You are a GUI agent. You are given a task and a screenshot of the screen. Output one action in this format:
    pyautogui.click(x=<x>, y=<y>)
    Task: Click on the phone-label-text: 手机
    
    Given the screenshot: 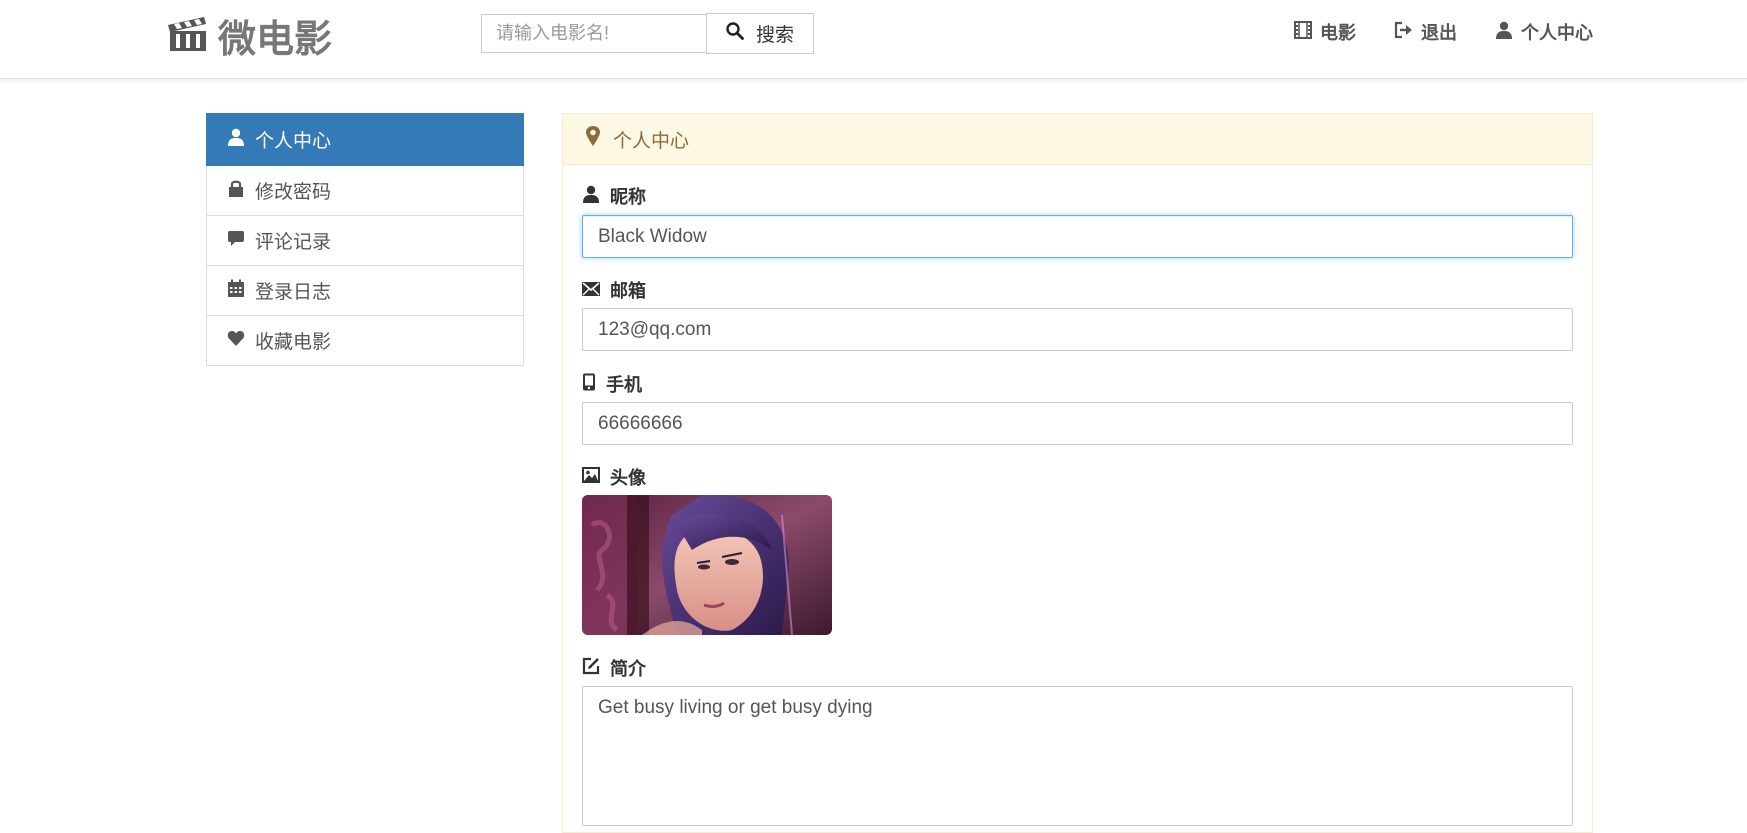 What is the action you would take?
    pyautogui.click(x=624, y=385)
    